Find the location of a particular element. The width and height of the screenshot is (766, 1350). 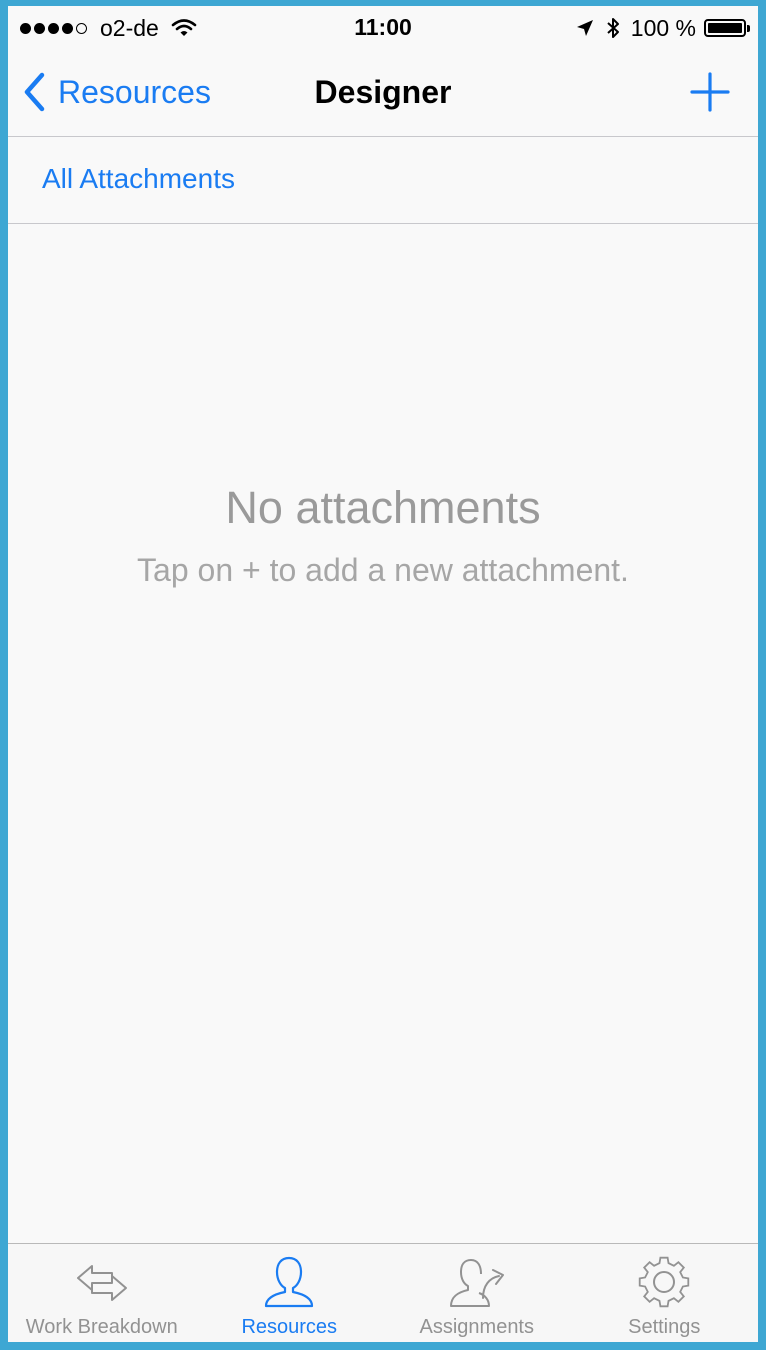

gear-icon is located at coordinates (664, 1282).